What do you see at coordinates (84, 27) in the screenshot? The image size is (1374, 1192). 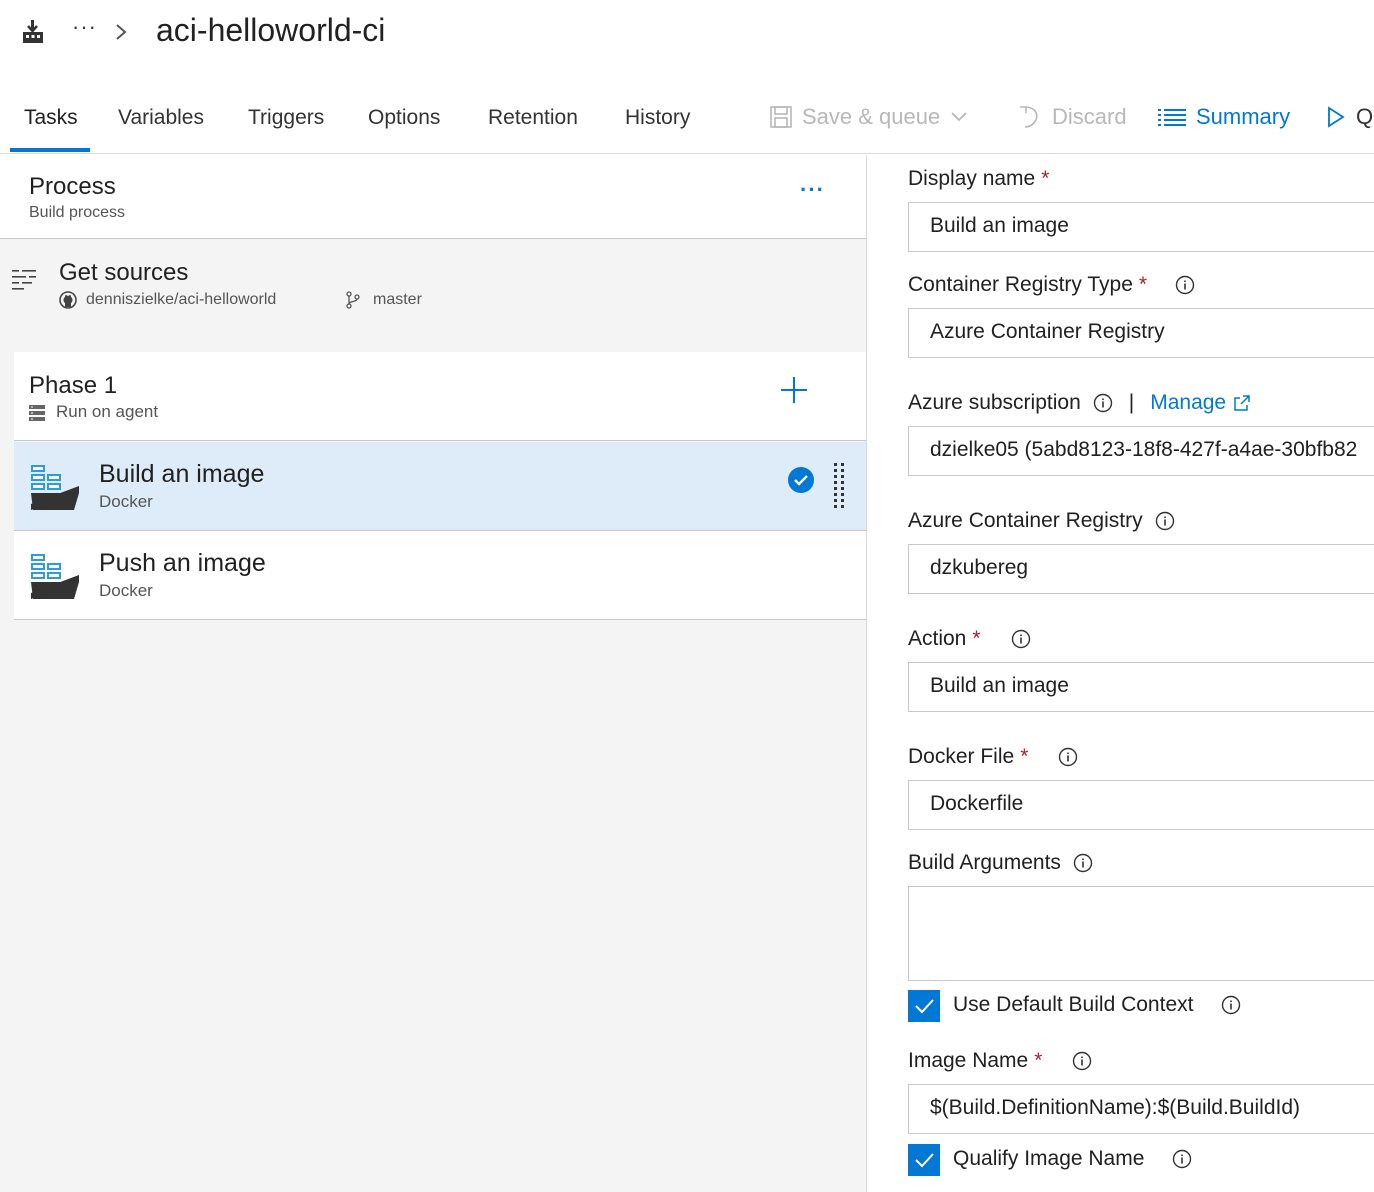 I see `breadcrumb-more: ···` at bounding box center [84, 27].